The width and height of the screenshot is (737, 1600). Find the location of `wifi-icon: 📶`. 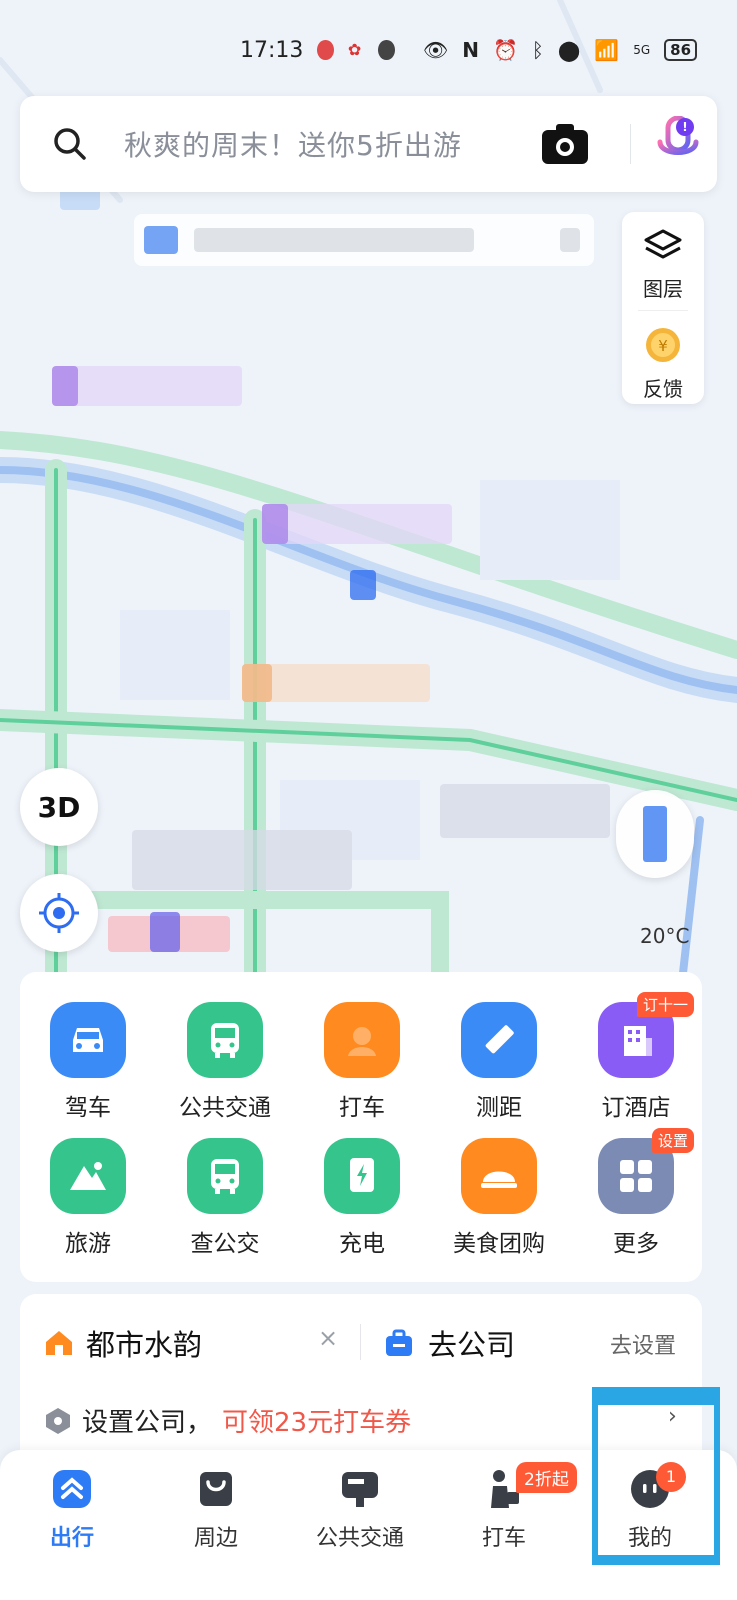

wifi-icon: 📶 is located at coordinates (607, 50).